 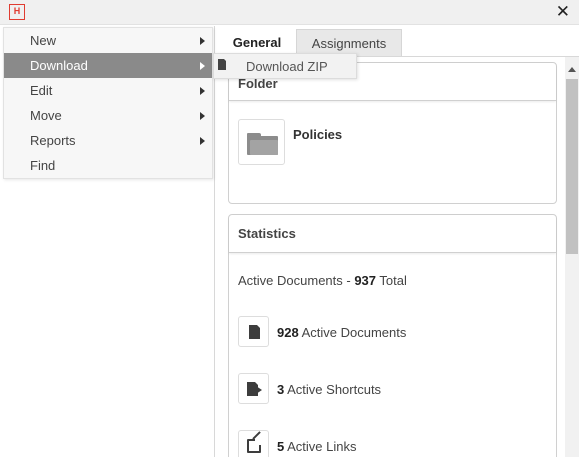 I want to click on app-logo-icon: H, so click(x=17, y=12).